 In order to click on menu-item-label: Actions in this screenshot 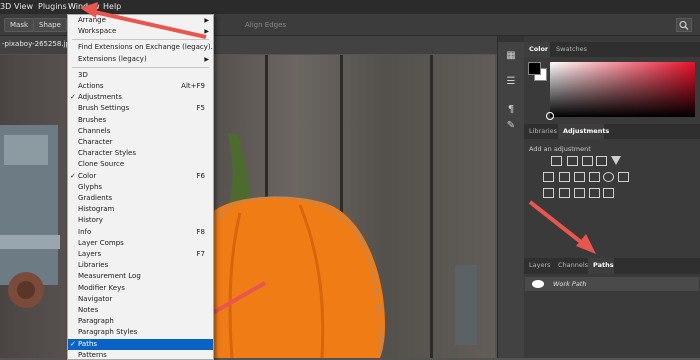, I will do `click(91, 86)`.